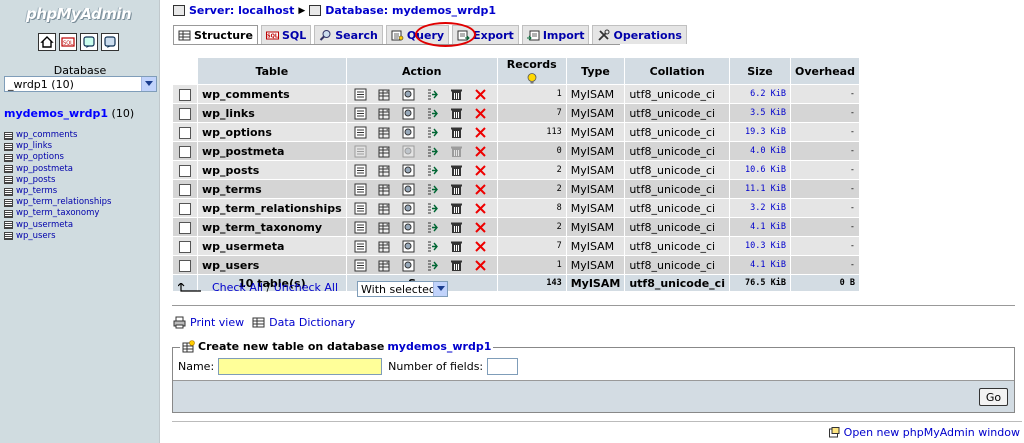 Image resolution: width=1024 pixels, height=443 pixels. Describe the element at coordinates (35, 180) in the screenshot. I see `table-list-link: wp_posts` at that location.